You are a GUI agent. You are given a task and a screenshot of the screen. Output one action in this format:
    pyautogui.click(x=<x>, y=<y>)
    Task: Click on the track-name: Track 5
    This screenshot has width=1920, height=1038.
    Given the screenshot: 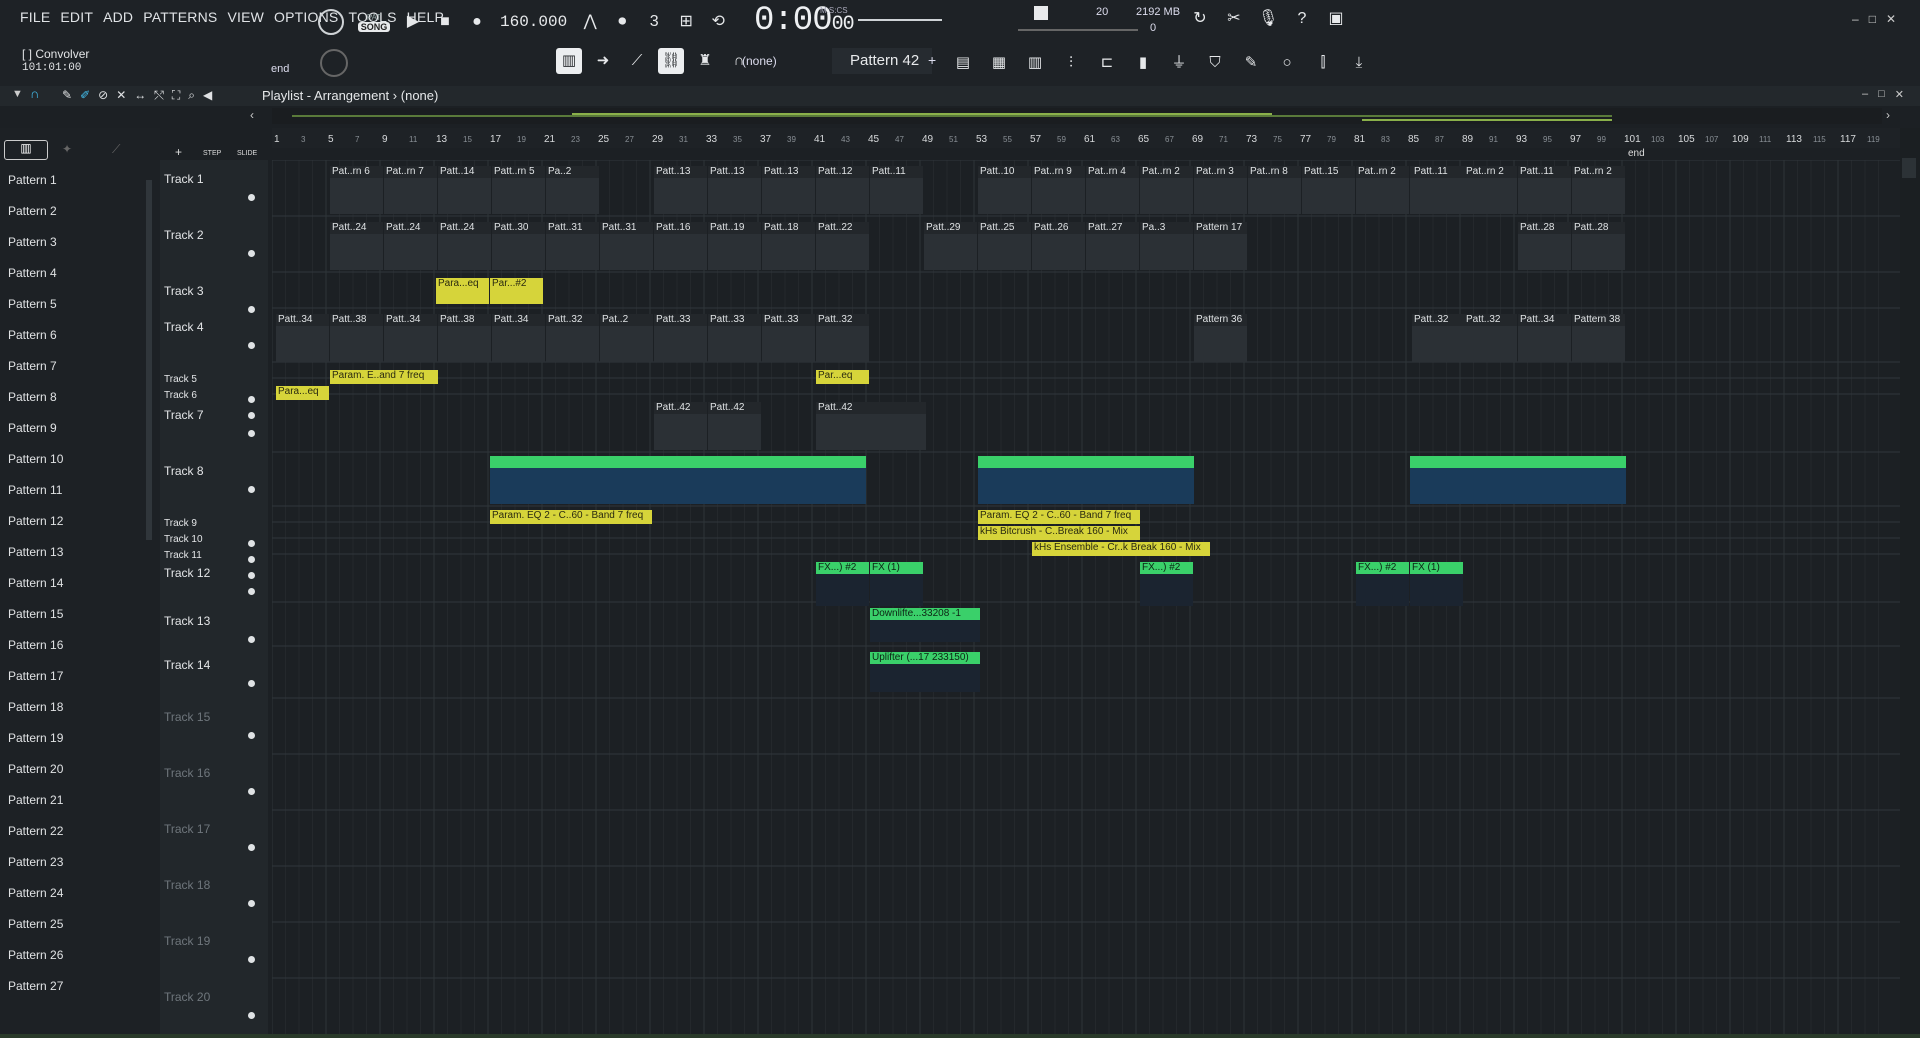 What is the action you would take?
    pyautogui.click(x=180, y=379)
    